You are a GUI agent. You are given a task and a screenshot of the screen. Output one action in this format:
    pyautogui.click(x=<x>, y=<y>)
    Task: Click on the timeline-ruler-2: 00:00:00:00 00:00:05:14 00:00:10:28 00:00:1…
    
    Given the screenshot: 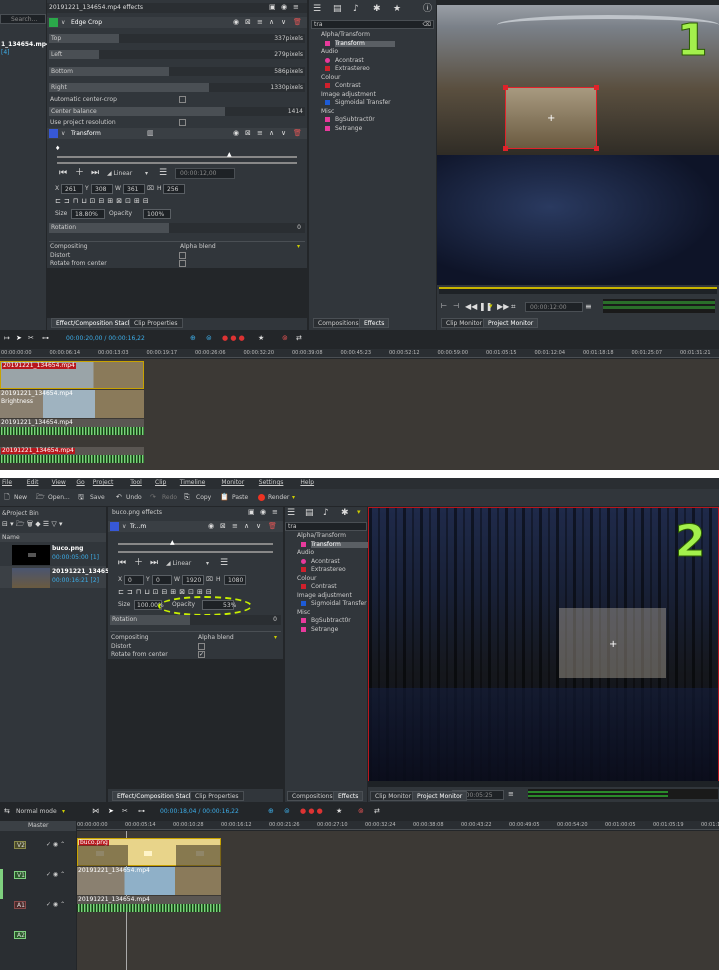 What is the action you would take?
    pyautogui.click(x=398, y=825)
    